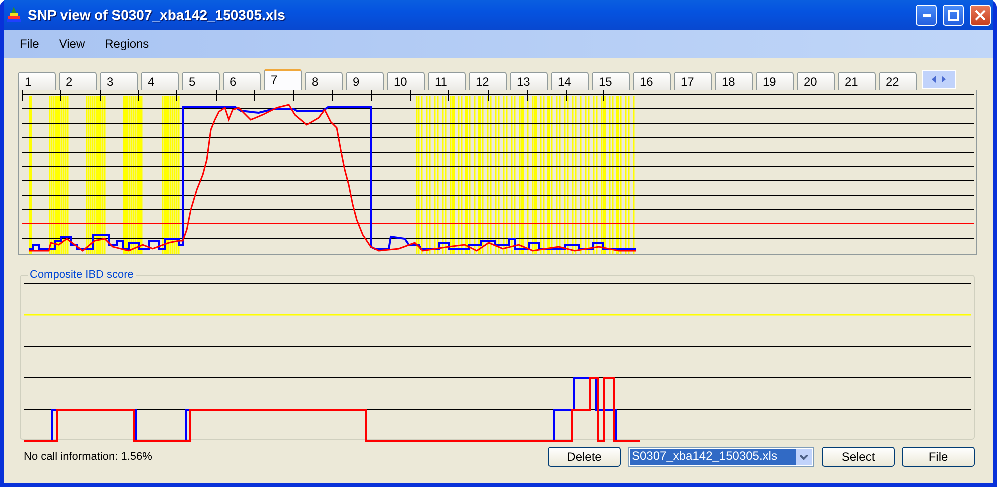 Image resolution: width=997 pixels, height=487 pixels. What do you see at coordinates (14, 15) in the screenshot?
I see `app-logo-icon` at bounding box center [14, 15].